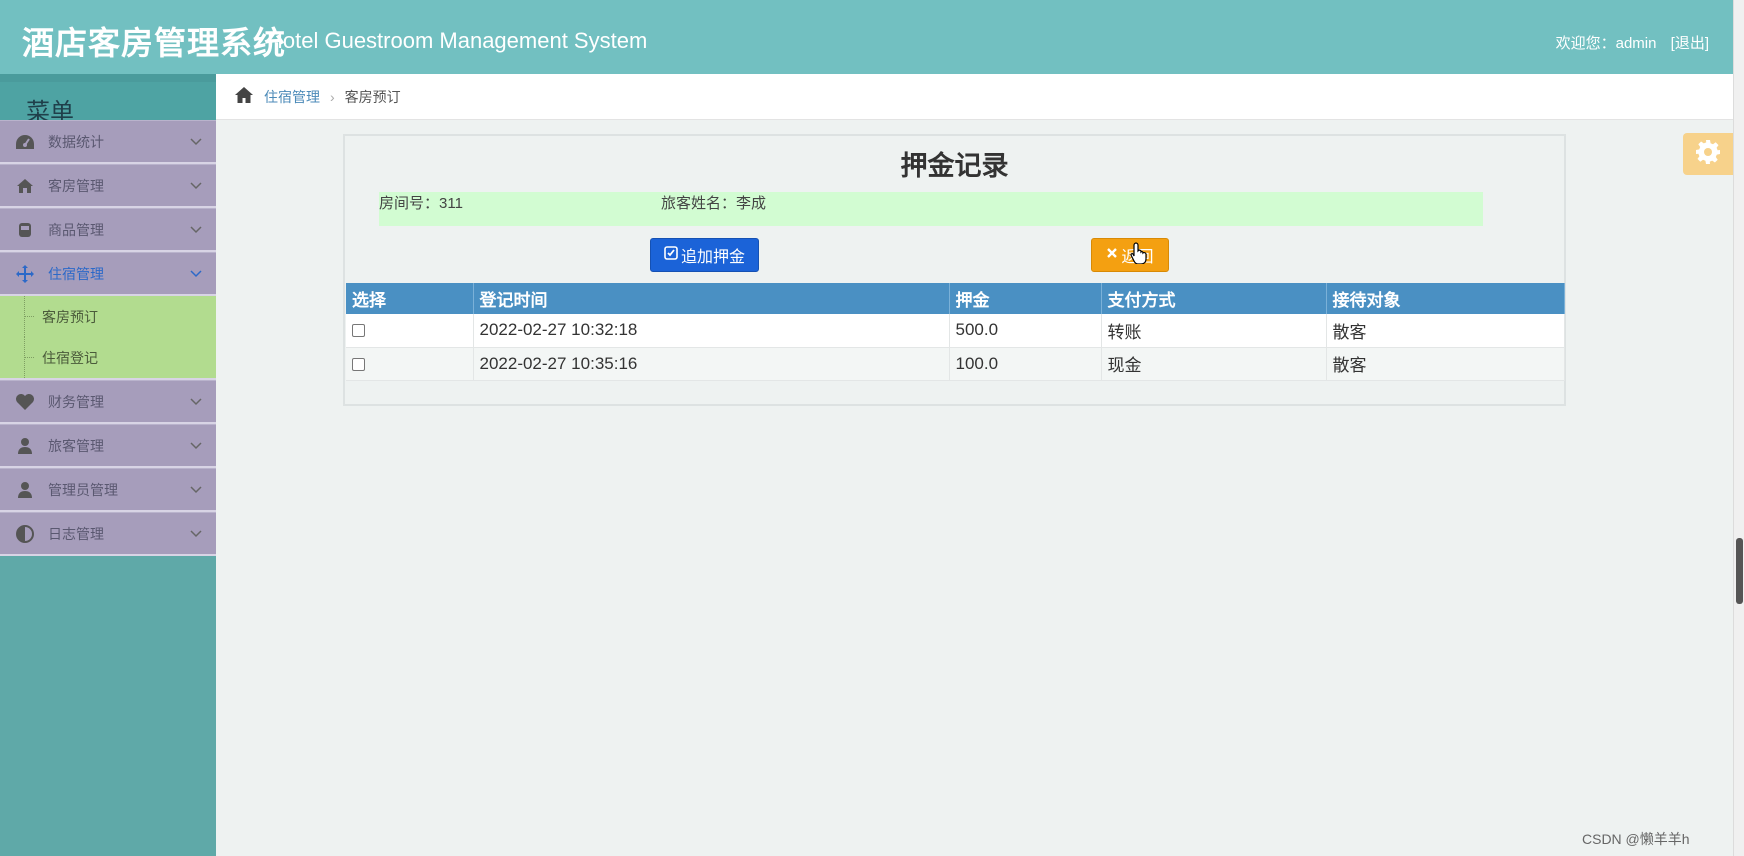  I want to click on table-row: 2022-02-27 10:35:16 100.0 现金 散客, so click(955, 364).